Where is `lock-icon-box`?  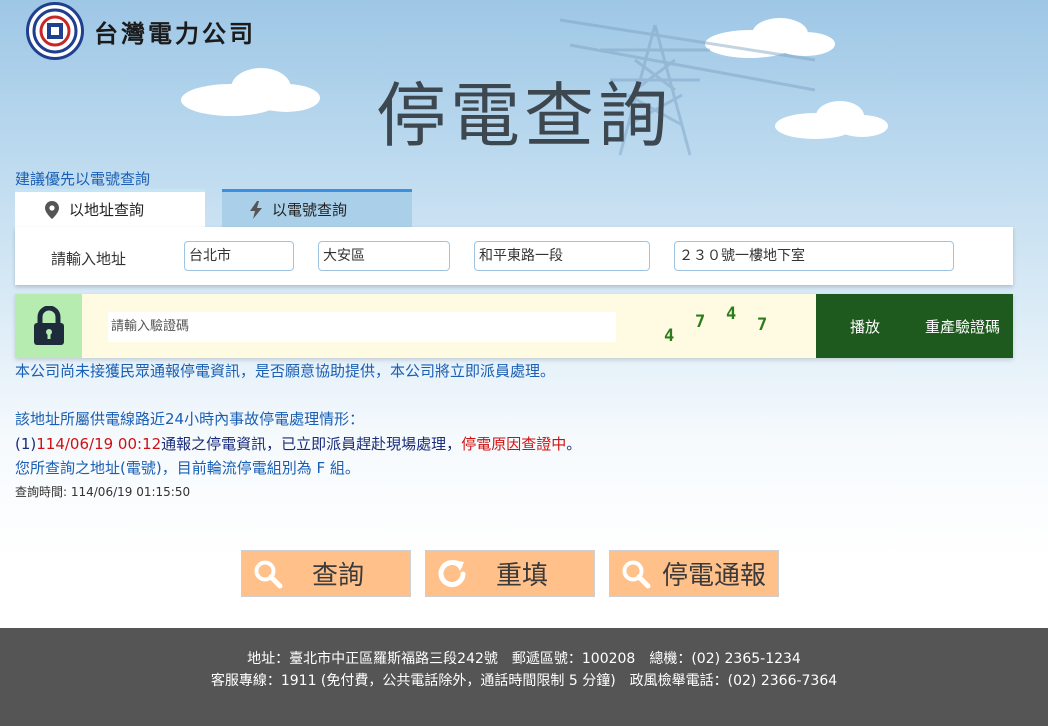 lock-icon-box is located at coordinates (48, 326).